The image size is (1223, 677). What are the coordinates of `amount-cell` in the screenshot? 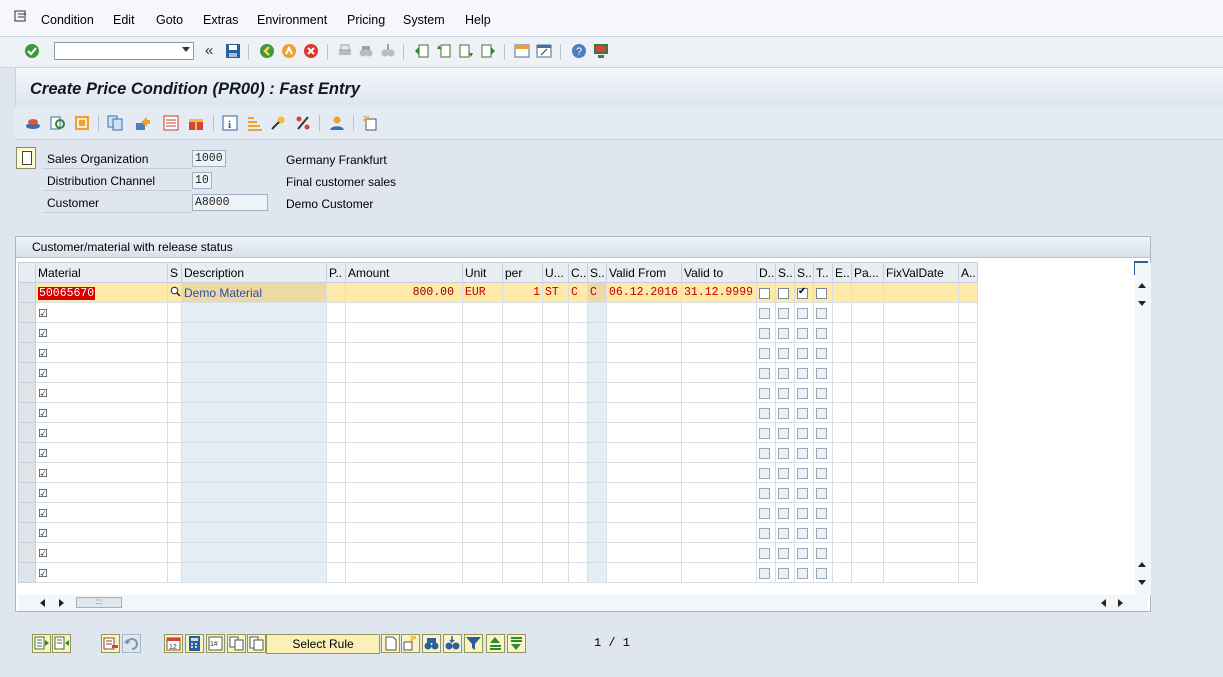 It's located at (404, 492).